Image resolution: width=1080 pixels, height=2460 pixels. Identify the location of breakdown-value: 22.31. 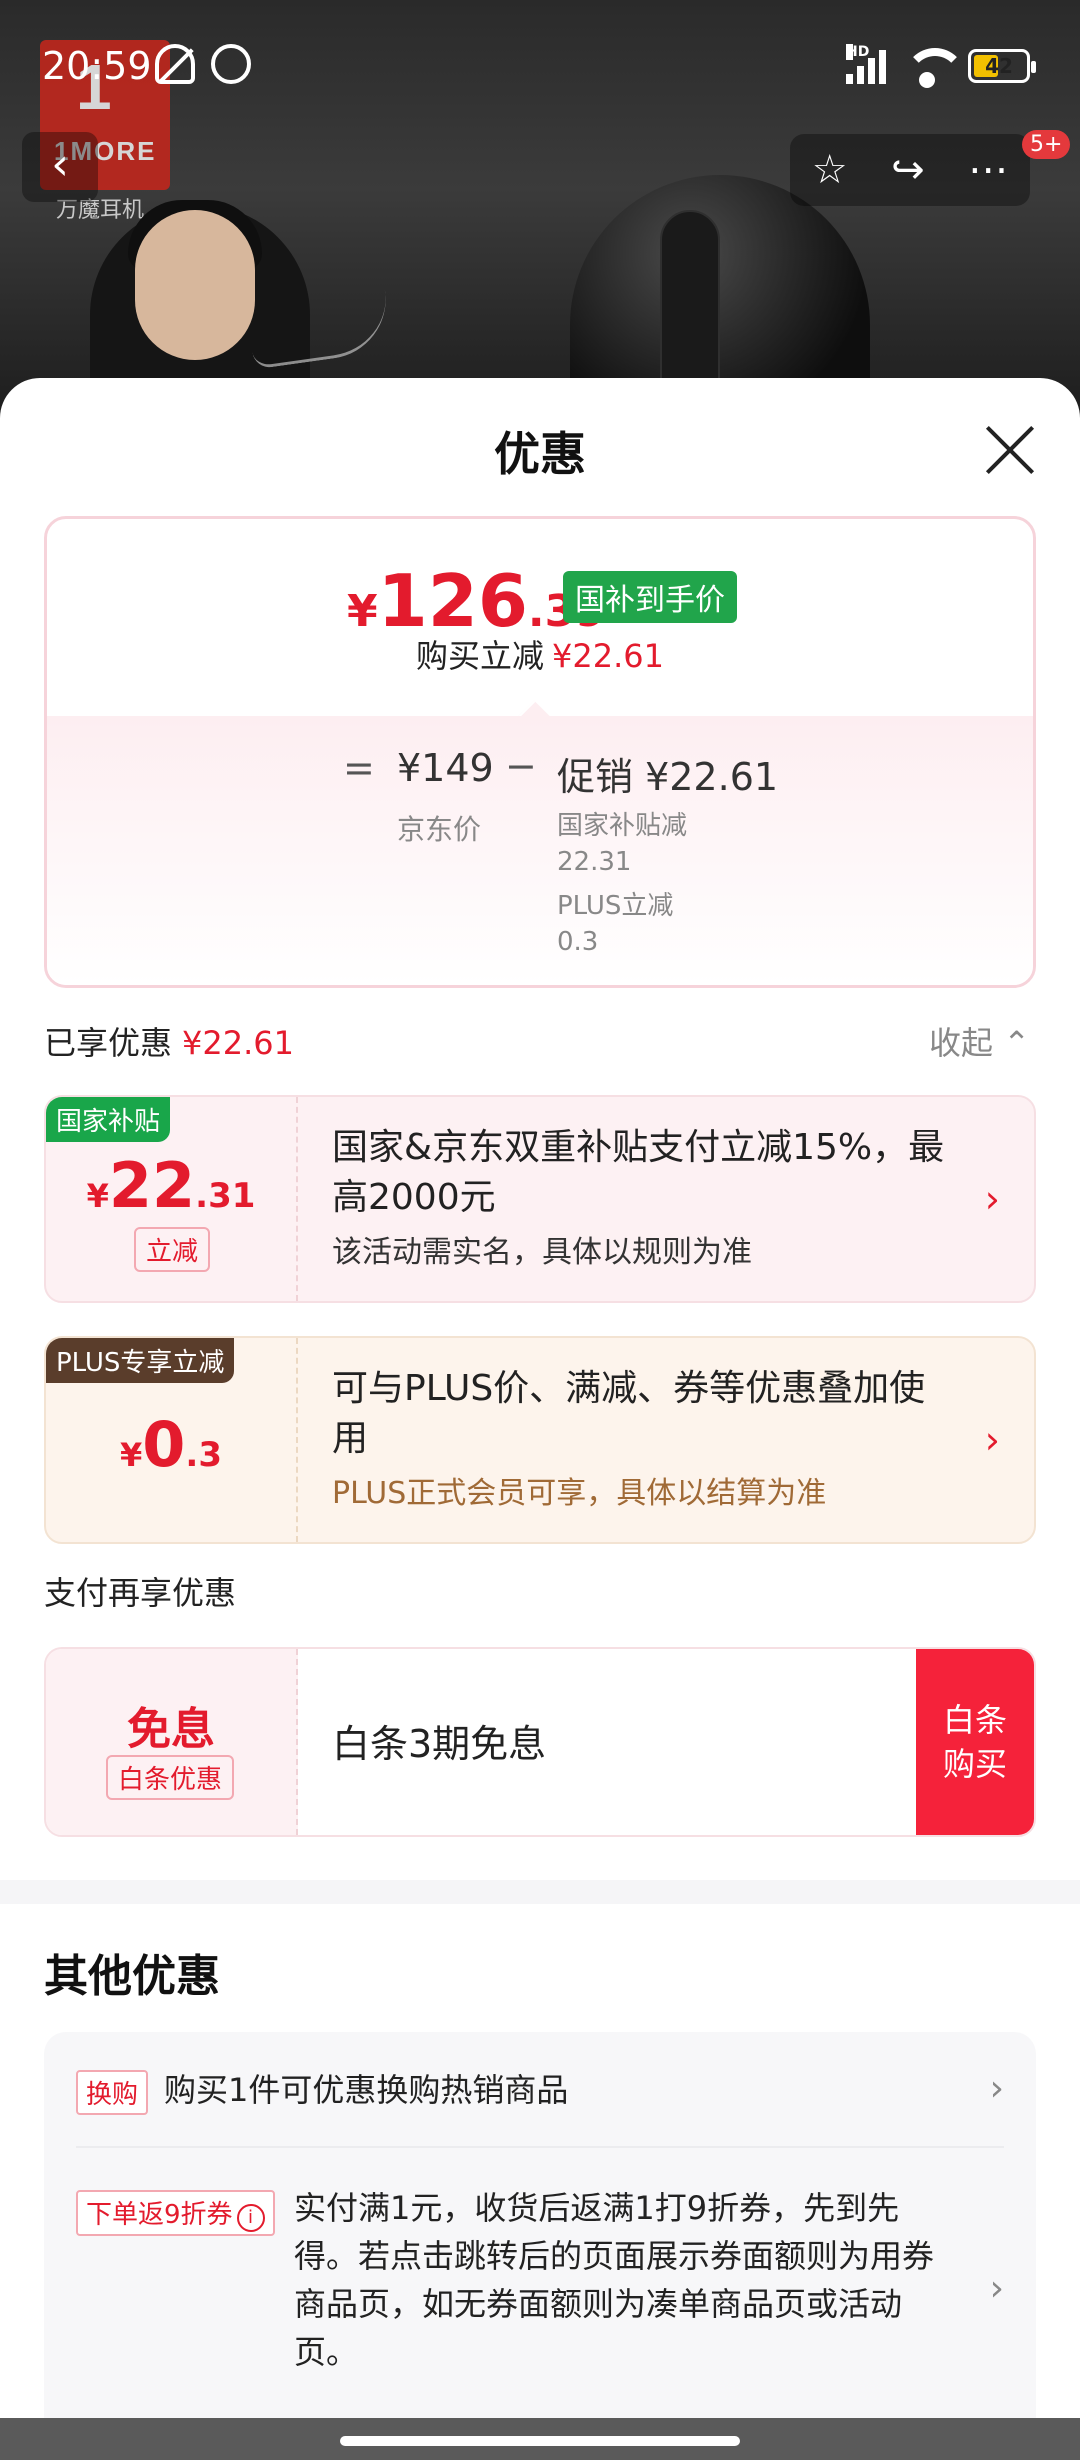
(594, 862).